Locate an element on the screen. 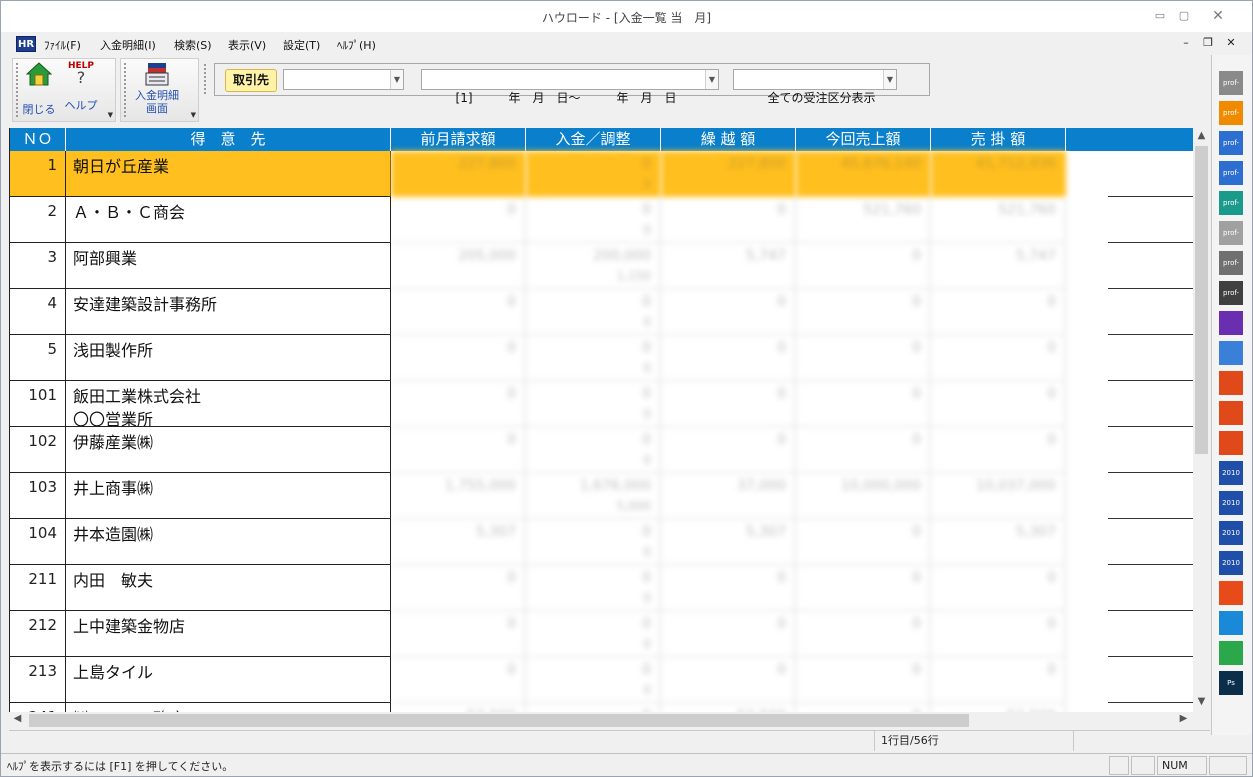  cell-receivable: 52,500 is located at coordinates (998, 707).